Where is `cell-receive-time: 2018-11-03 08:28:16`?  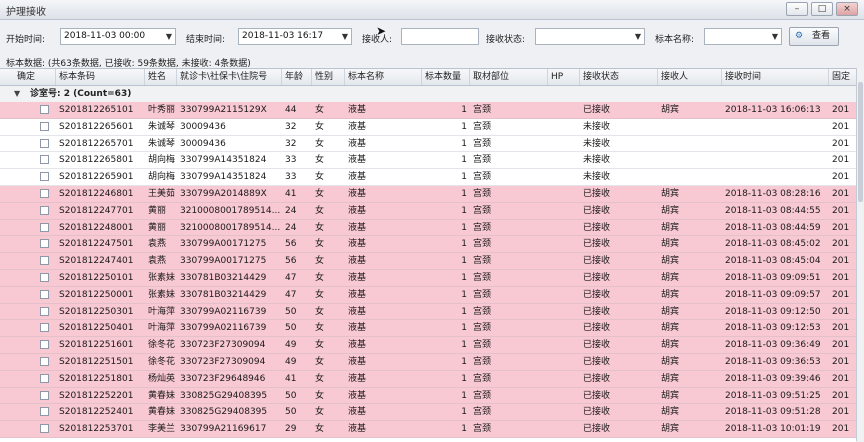 cell-receive-time: 2018-11-03 08:28:16 is located at coordinates (773, 193).